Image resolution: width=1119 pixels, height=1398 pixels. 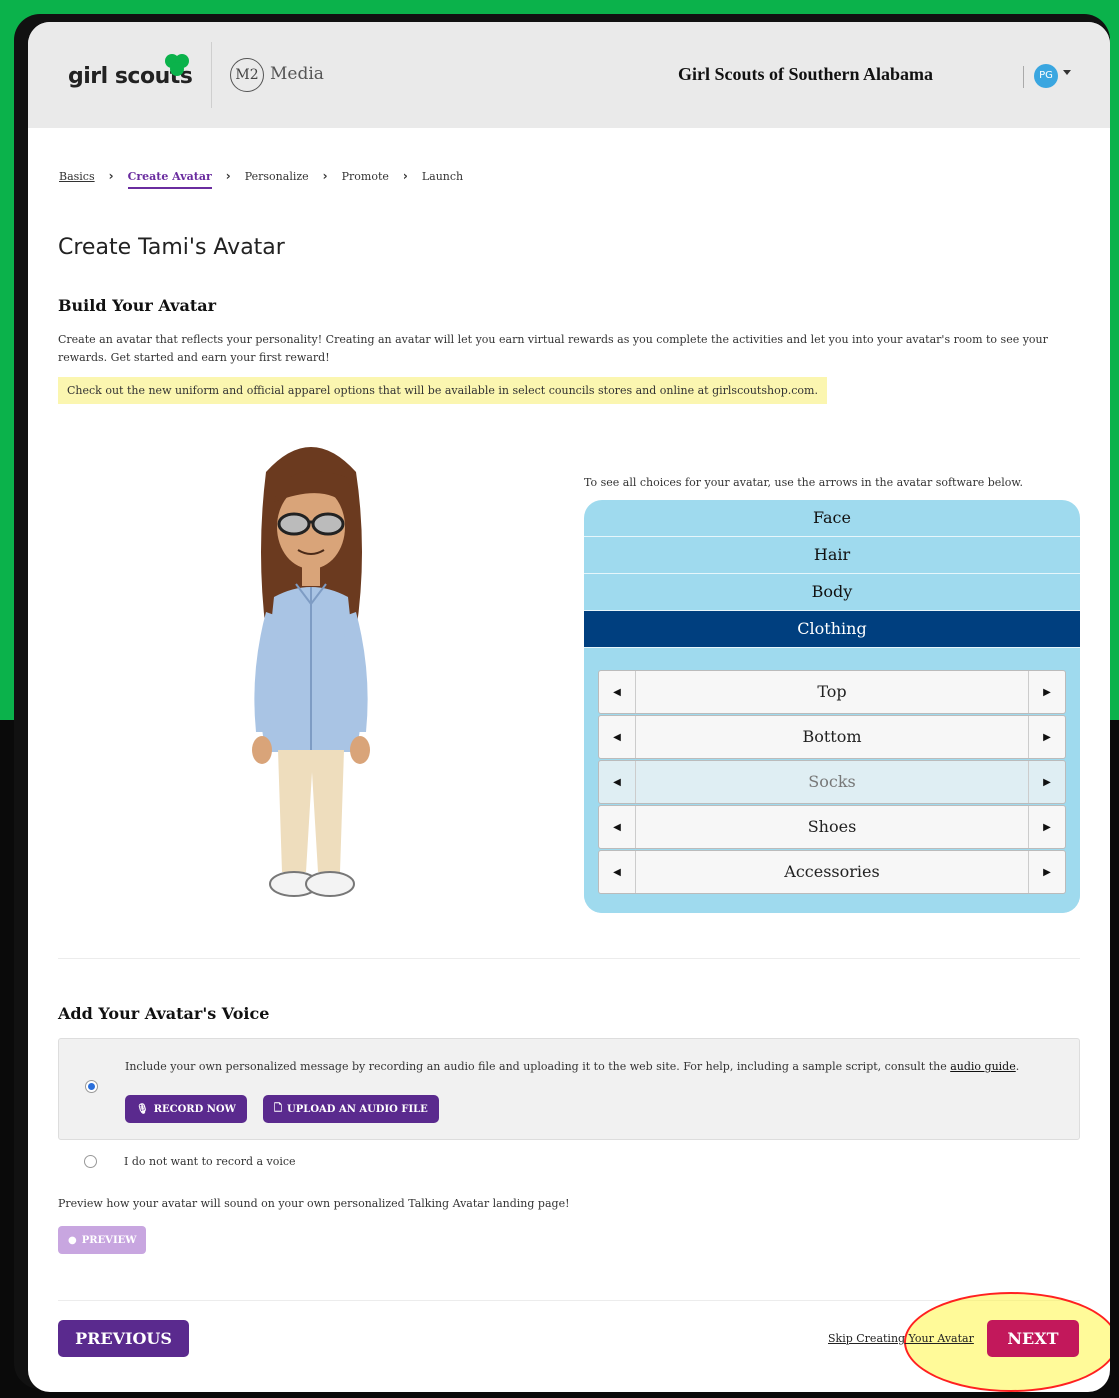 I want to click on clothing-options: ◀ Top ▶ ◀ Bottom ▶ ◀ Socks ▶ ◀ Shoes ▶ ◀, so click(x=832, y=780).